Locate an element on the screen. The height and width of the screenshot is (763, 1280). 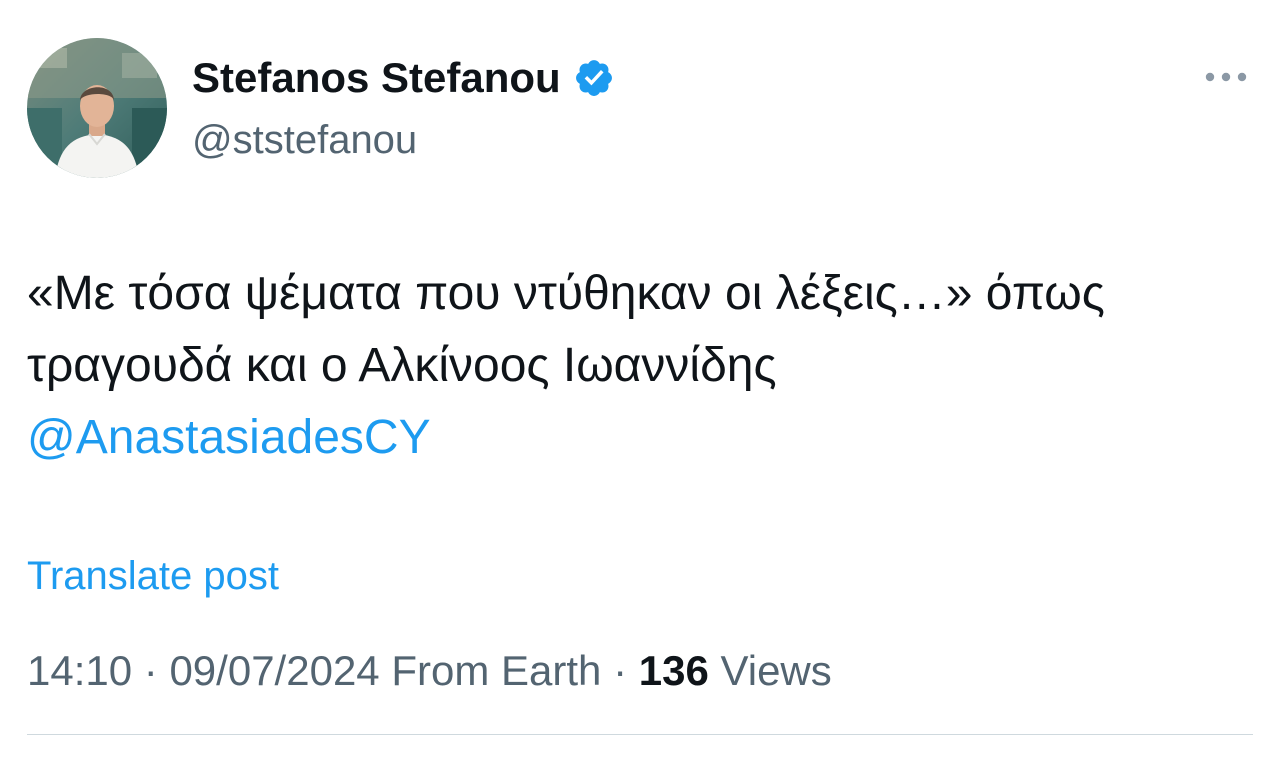
post-time: 14:10 is located at coordinates (79, 670).